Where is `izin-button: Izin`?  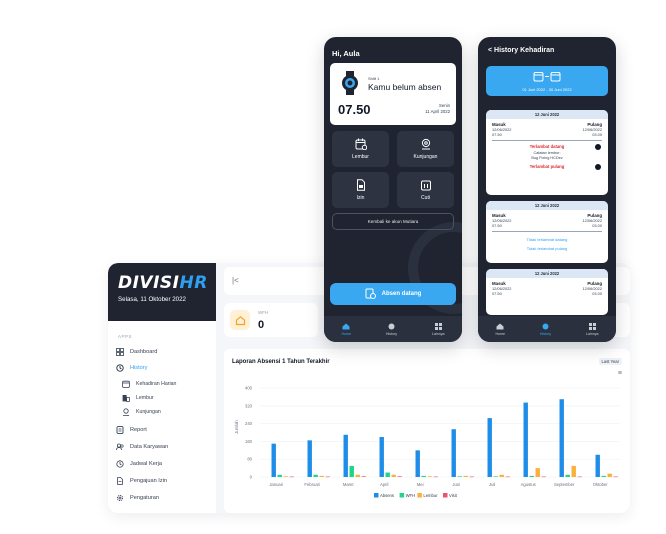 izin-button: Izin is located at coordinates (360, 190).